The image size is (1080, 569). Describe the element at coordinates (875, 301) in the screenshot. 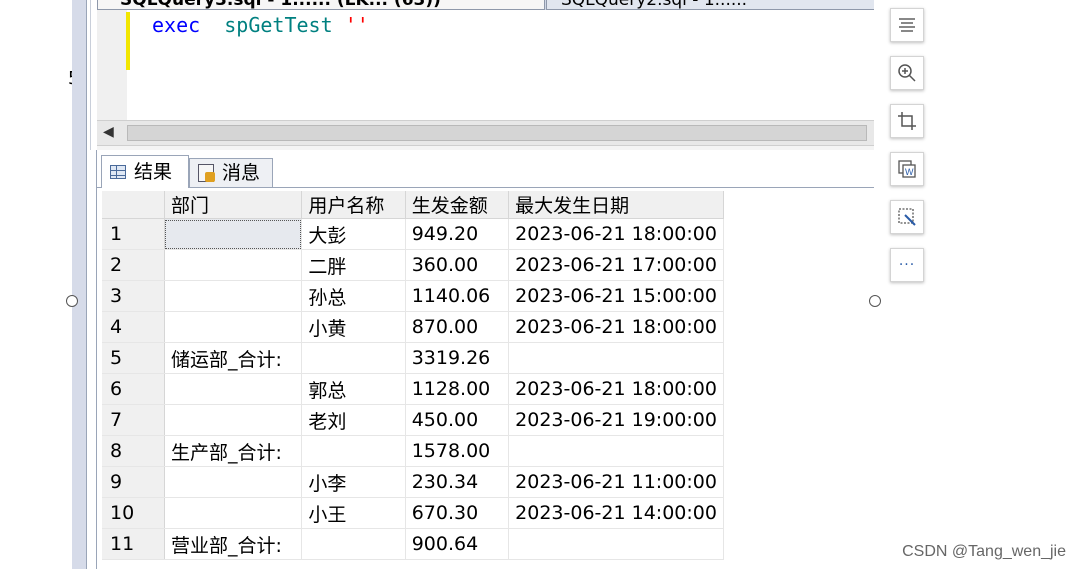

I see `resize-handle-right` at that location.